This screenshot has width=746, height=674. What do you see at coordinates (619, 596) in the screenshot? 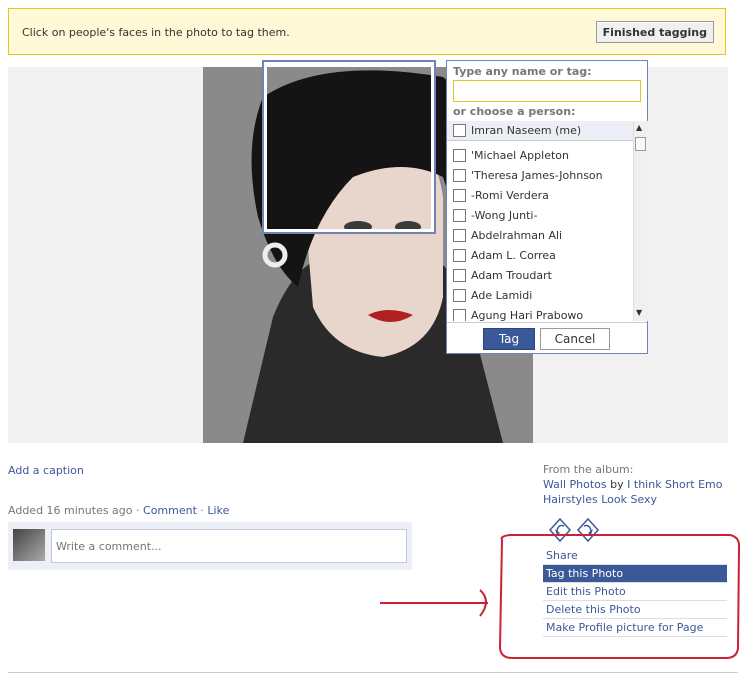
I see `annotation-circle` at bounding box center [619, 596].